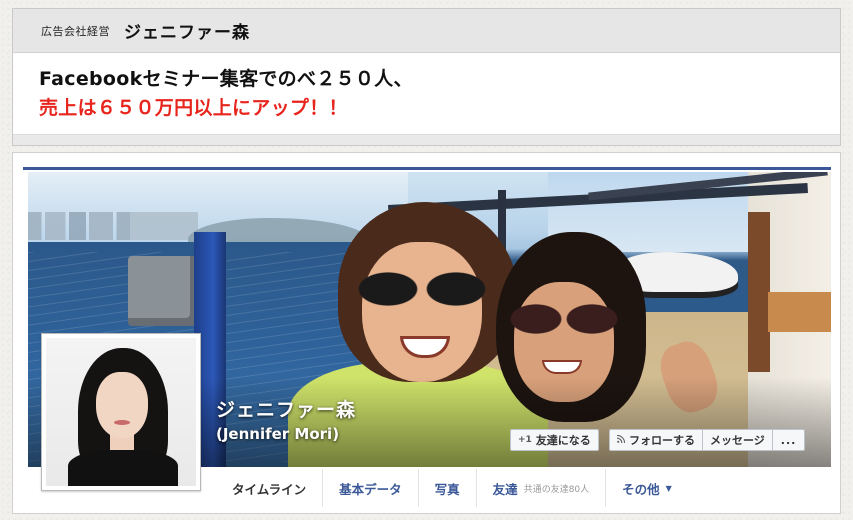 This screenshot has width=853, height=520. What do you see at coordinates (286, 408) in the screenshot?
I see `profile-name: ジェニファー森` at bounding box center [286, 408].